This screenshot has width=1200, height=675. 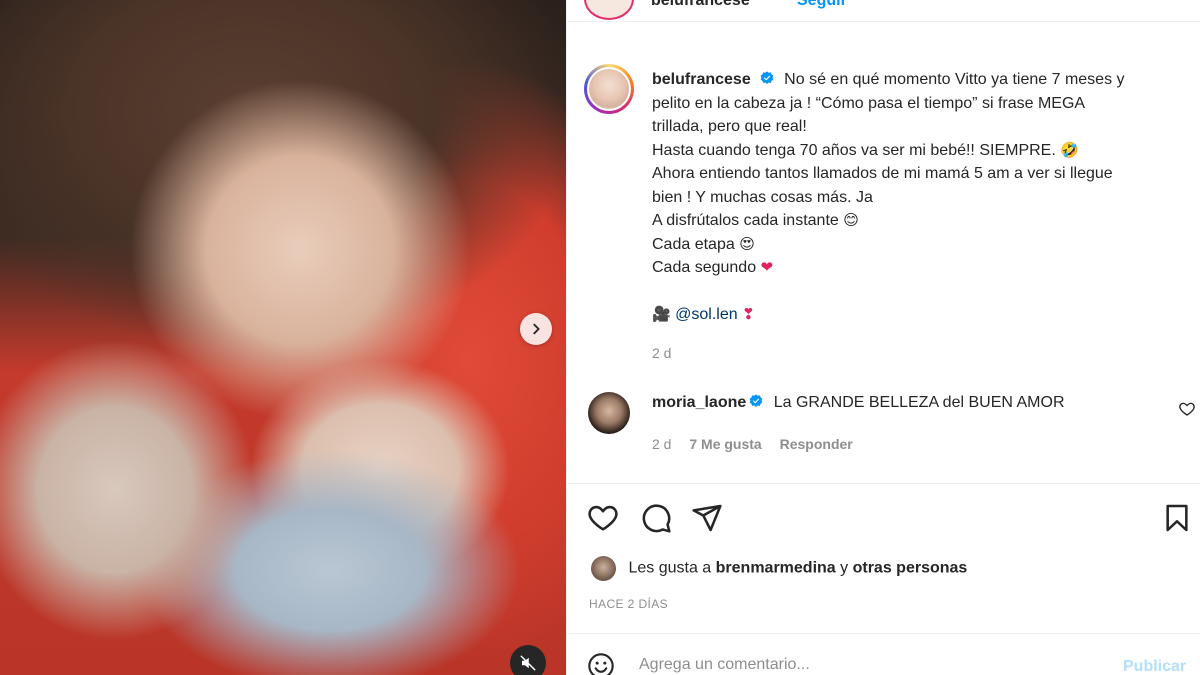 I want to click on caption-line-8: Cada etapa, so click(x=693, y=244).